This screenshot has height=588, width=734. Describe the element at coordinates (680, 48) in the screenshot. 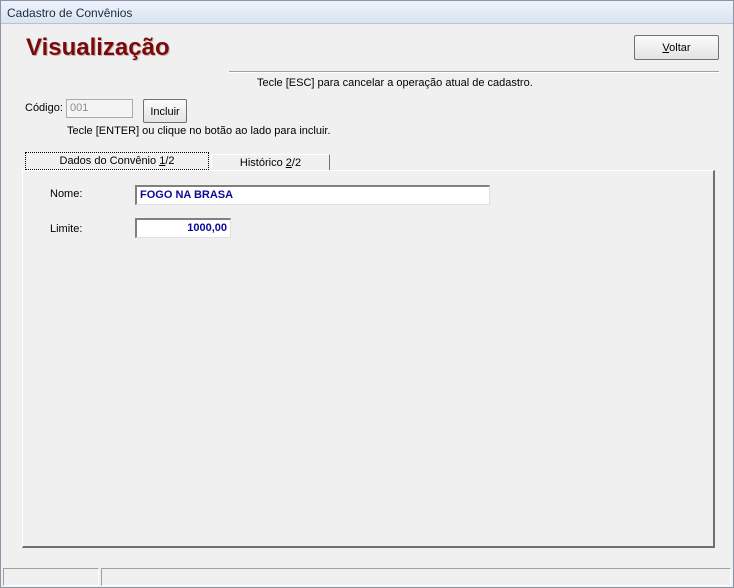

I see `voltar-label-rest: oltar` at that location.